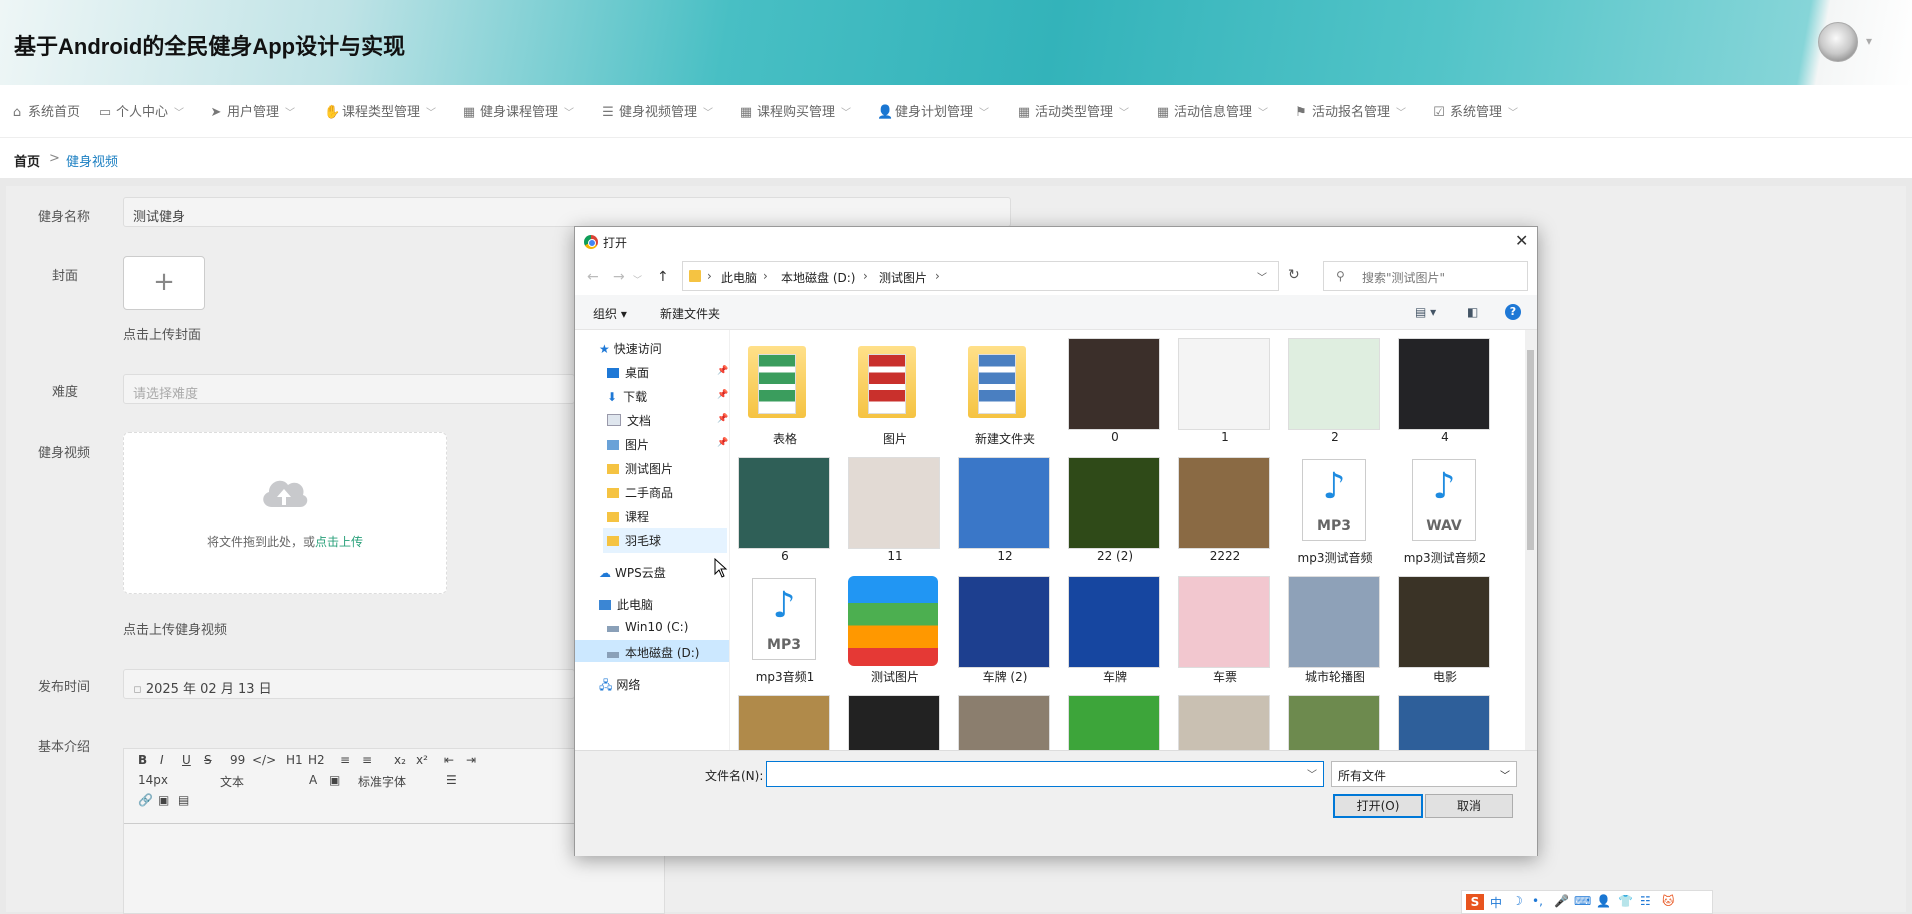 This screenshot has width=1912, height=914. I want to click on file-item: ♪ MP3 mp3测试音频, so click(1335, 512).